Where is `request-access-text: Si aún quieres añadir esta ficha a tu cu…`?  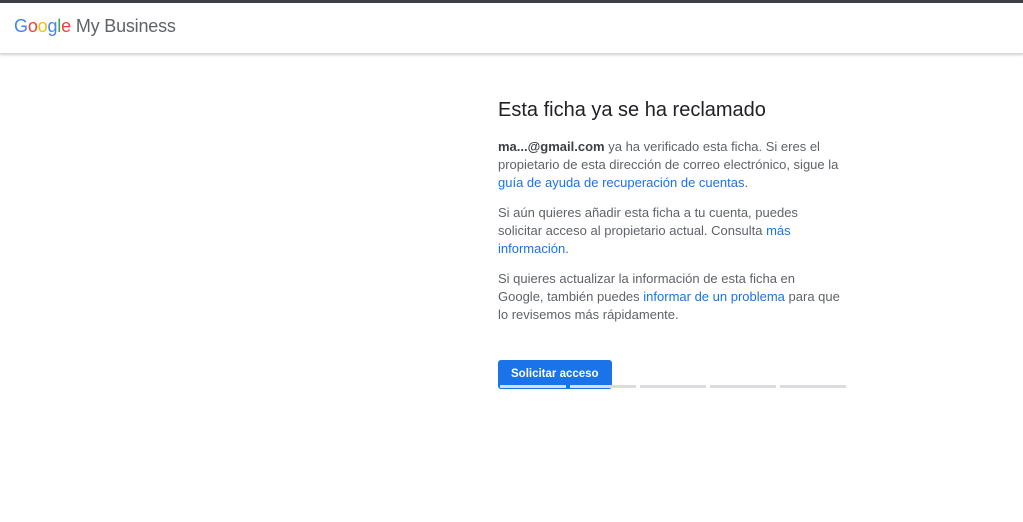 request-access-text: Si aún quieres añadir esta ficha a tu cu… is located at coordinates (648, 221).